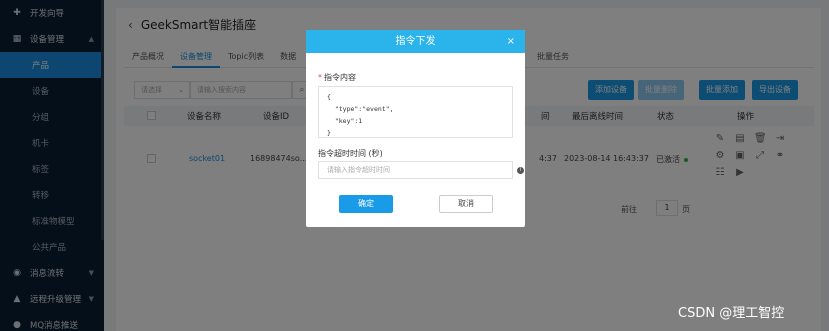  What do you see at coordinates (511, 41) in the screenshot?
I see `close-icon: ×` at bounding box center [511, 41].